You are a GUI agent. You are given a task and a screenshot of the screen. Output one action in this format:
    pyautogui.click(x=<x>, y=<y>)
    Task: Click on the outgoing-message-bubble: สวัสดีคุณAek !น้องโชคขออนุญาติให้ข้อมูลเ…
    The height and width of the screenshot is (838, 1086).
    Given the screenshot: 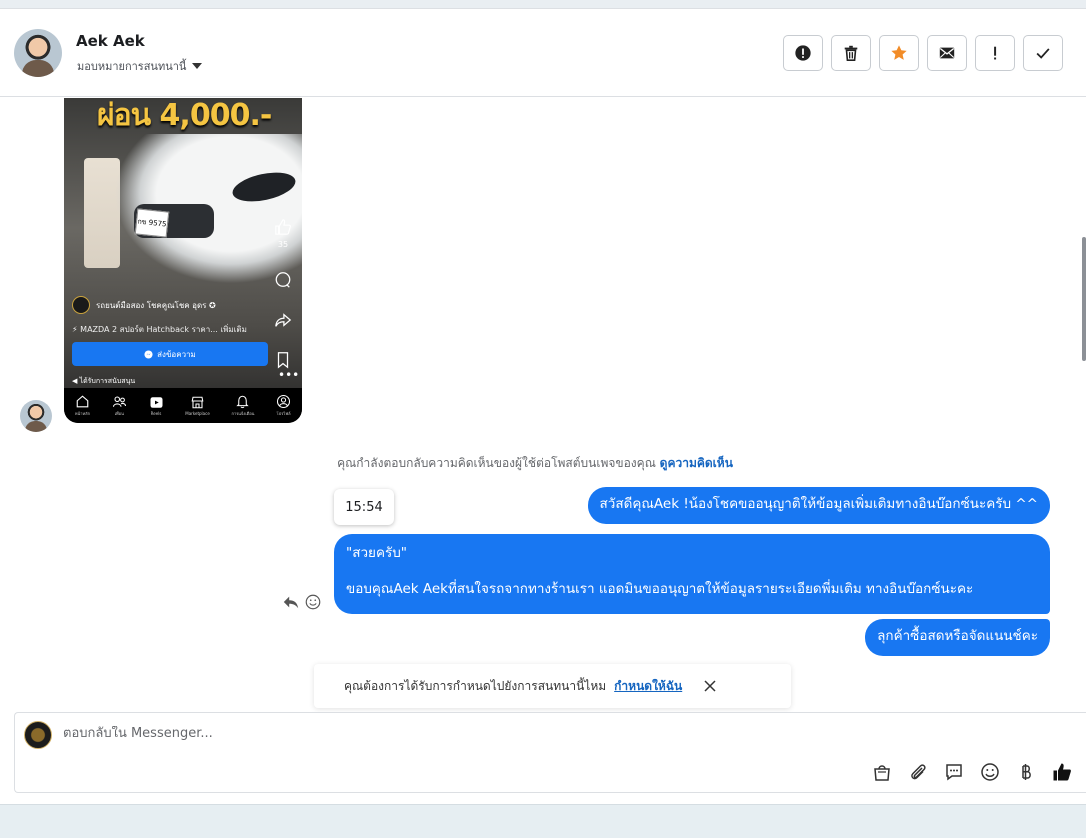 What is the action you would take?
    pyautogui.click(x=818, y=505)
    